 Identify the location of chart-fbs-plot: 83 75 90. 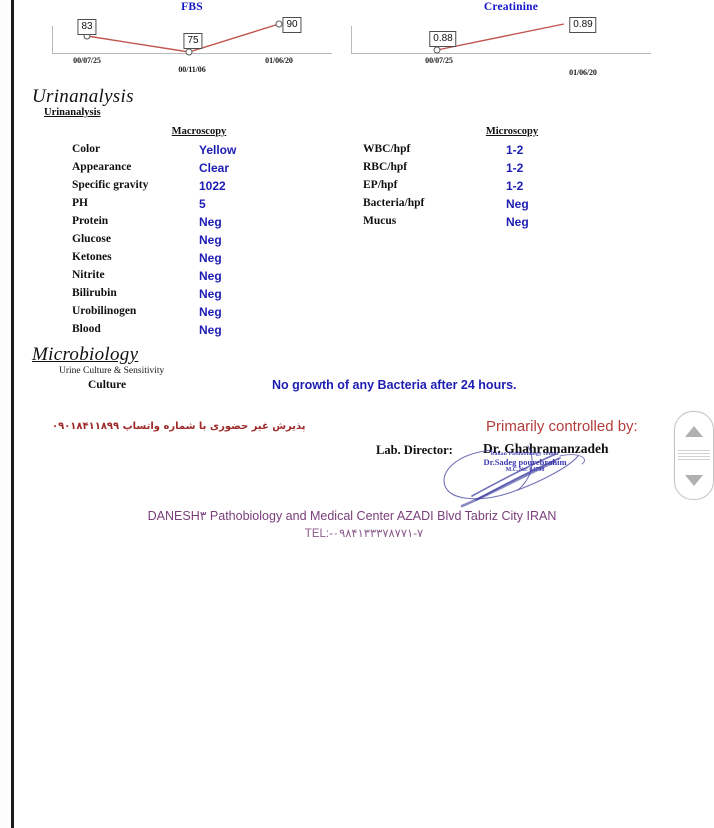
(192, 35).